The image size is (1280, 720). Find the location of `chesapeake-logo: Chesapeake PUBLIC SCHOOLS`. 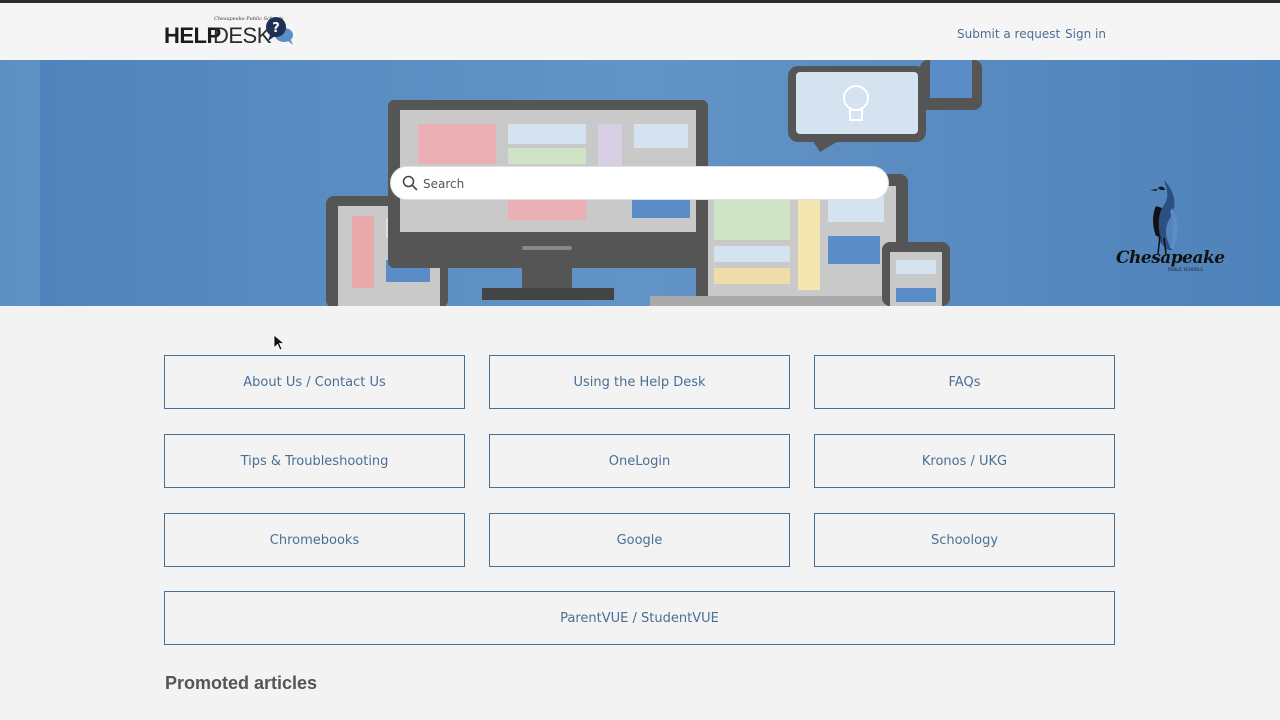

chesapeake-logo: Chesapeake PUBLIC SCHOOLS is located at coordinates (1168, 228).